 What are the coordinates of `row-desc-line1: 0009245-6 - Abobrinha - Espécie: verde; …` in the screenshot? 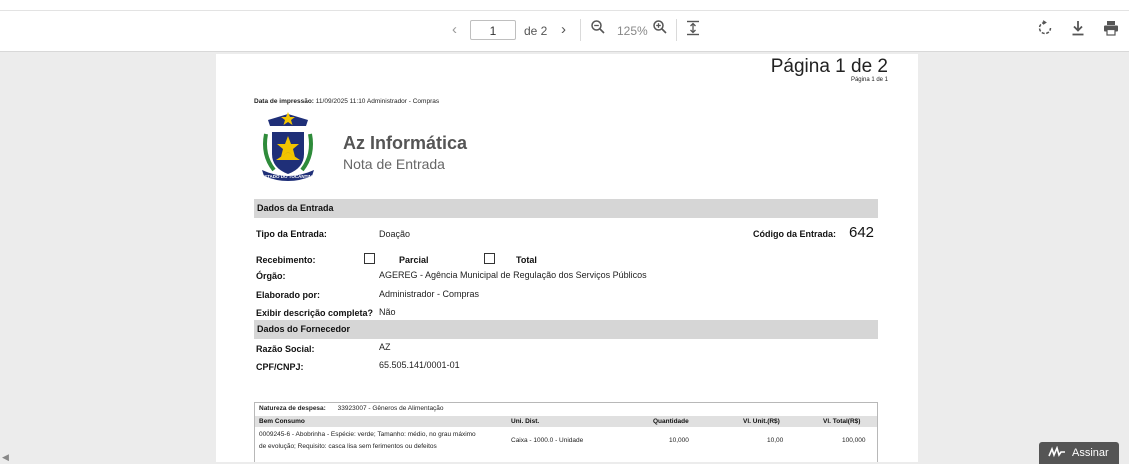 It's located at (367, 434).